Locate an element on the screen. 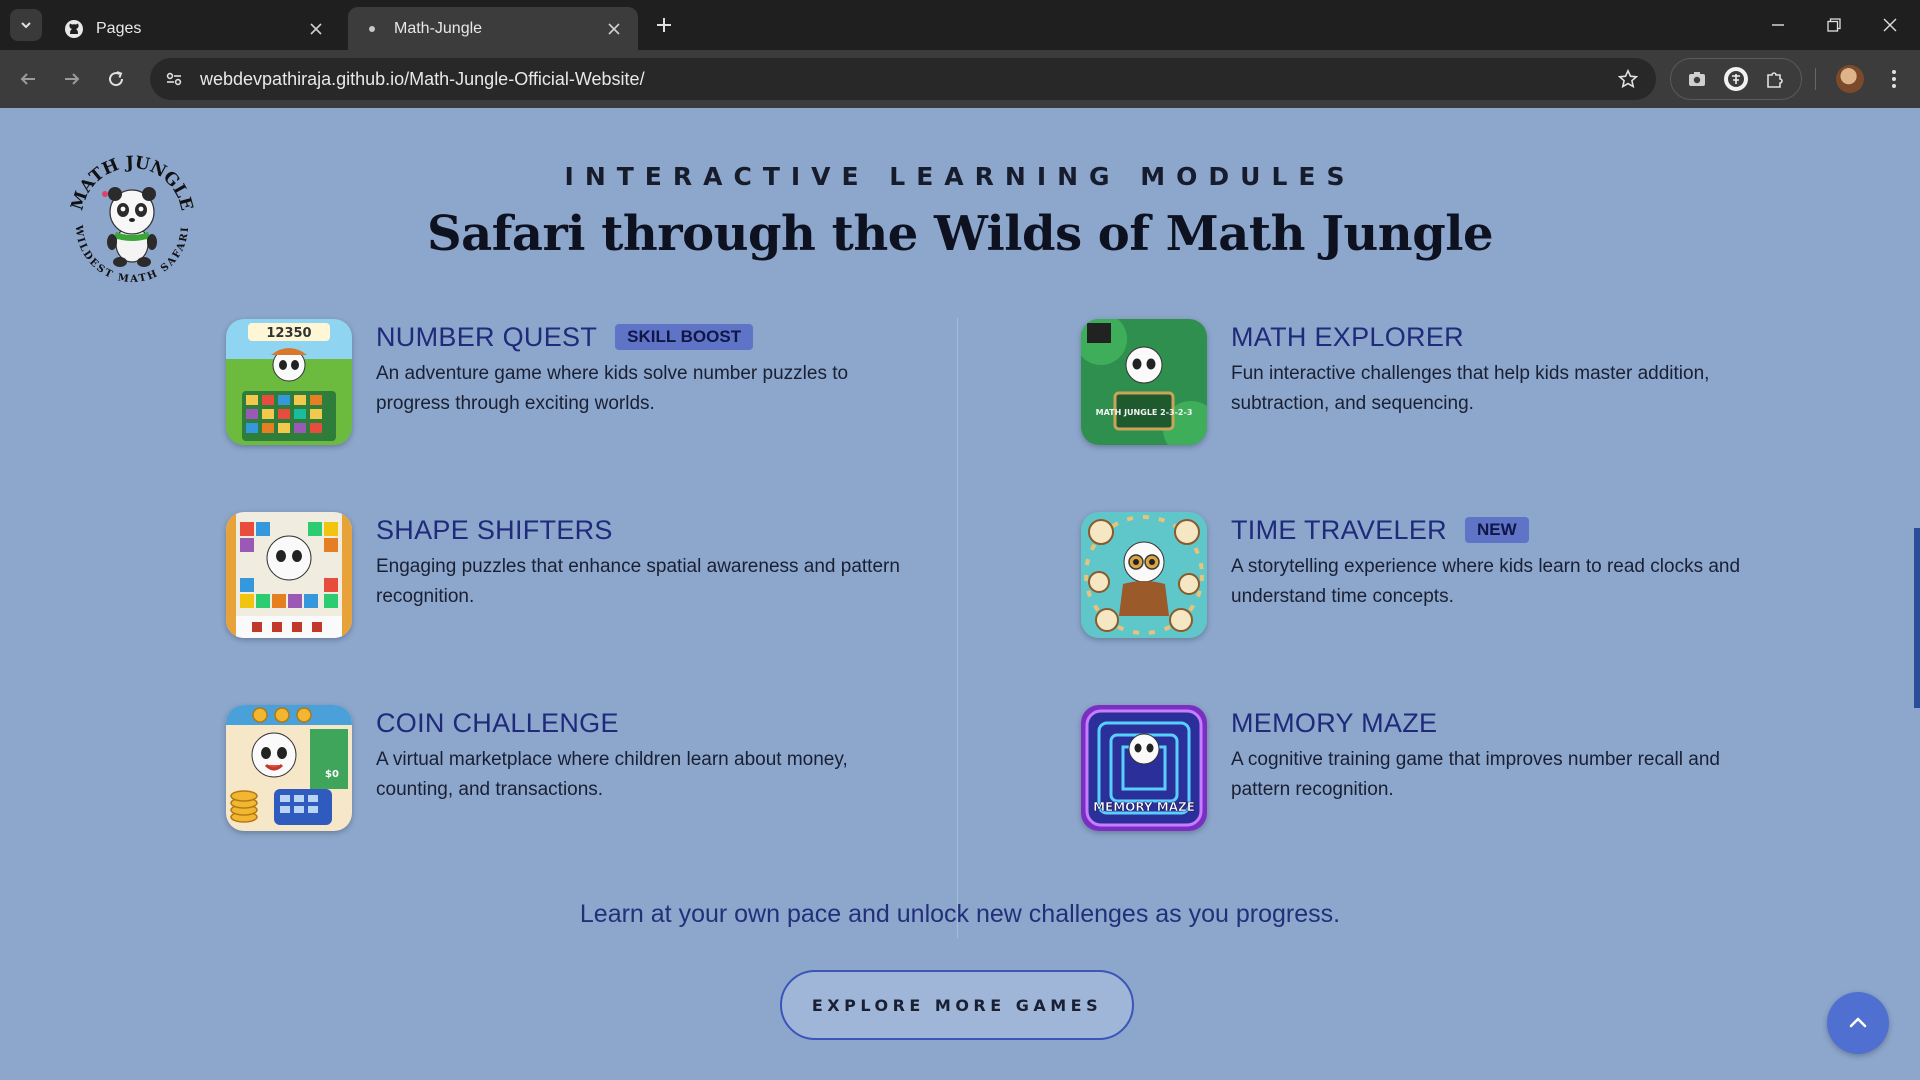 This screenshot has width=1920, height=1080. game-title: MATH EXPLORER is located at coordinates (1347, 336).